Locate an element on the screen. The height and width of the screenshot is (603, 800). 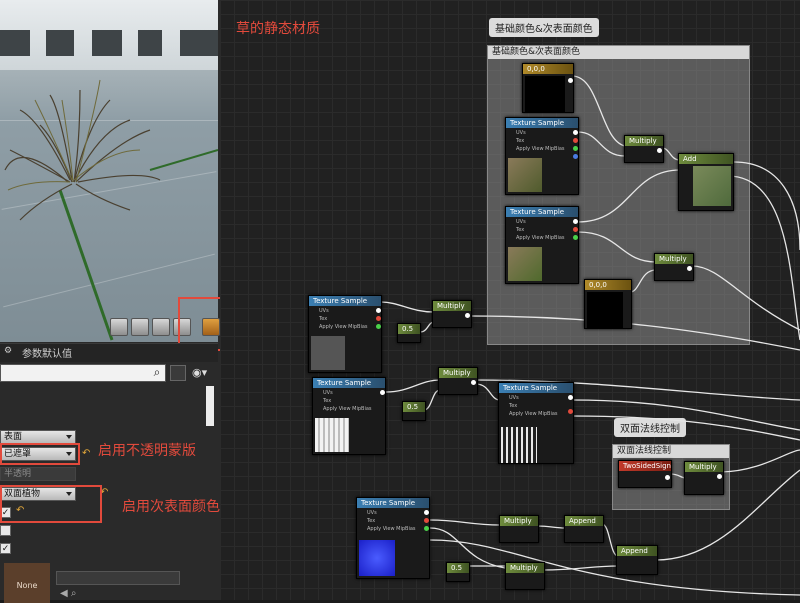
add-node: Add is located at coordinates (706, 182).